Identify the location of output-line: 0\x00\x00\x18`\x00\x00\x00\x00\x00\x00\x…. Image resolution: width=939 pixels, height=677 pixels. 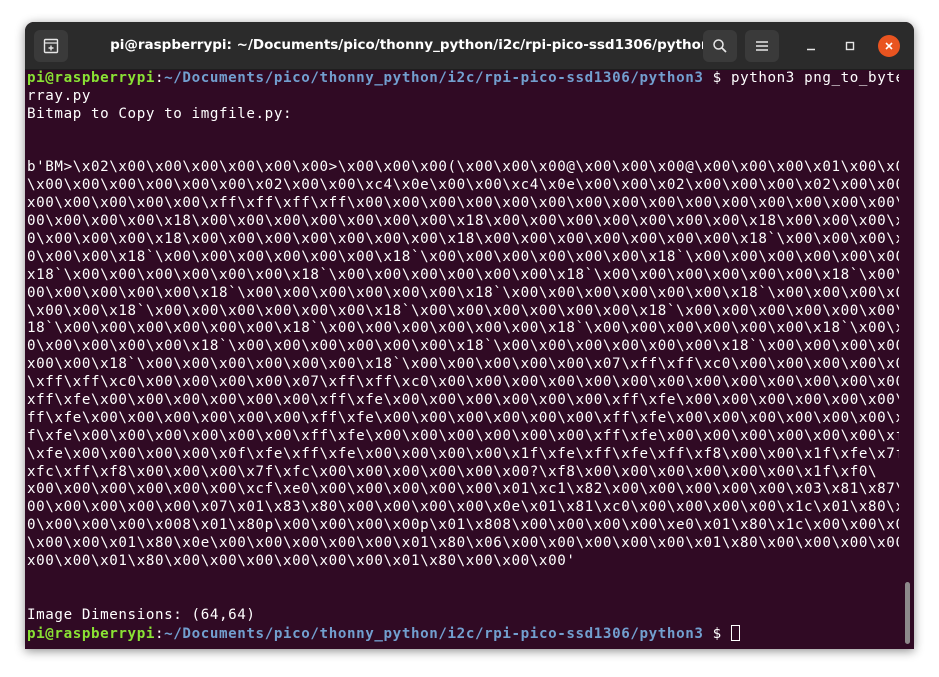
(463, 256).